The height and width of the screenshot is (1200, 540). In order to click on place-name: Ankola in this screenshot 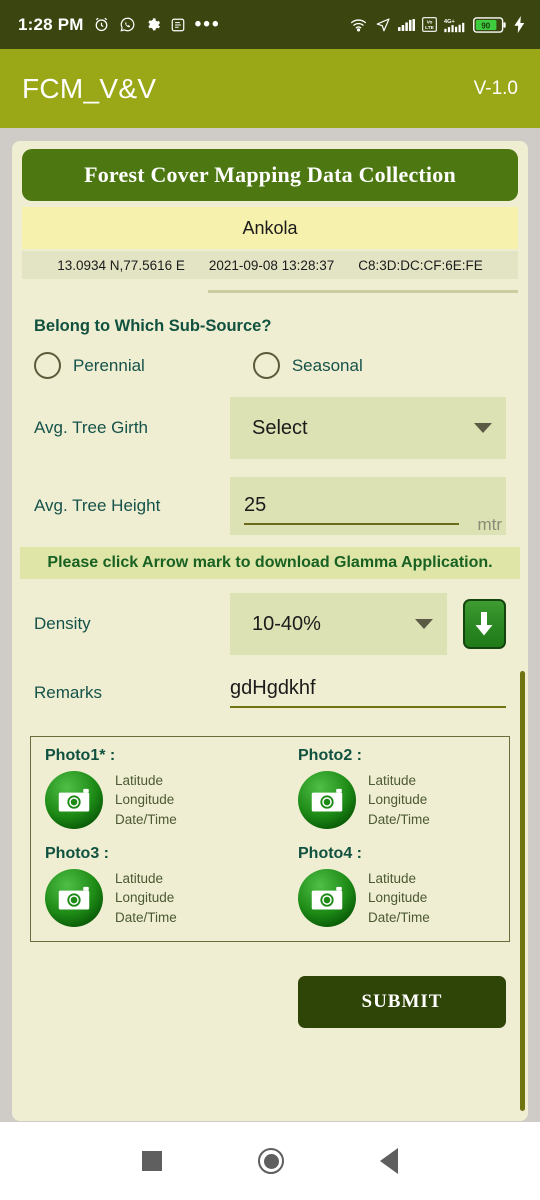, I will do `click(270, 228)`.